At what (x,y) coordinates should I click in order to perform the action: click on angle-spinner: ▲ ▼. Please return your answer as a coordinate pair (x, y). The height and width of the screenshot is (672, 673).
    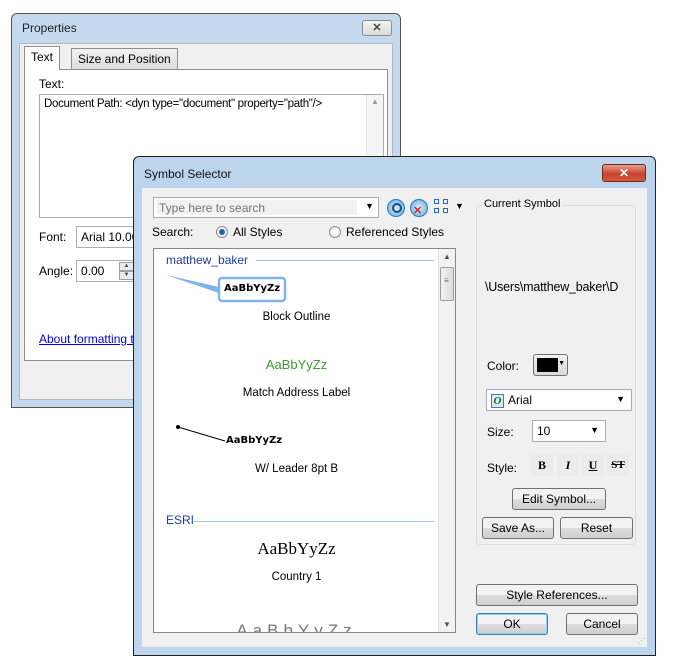
    Looking at the image, I should click on (126, 271).